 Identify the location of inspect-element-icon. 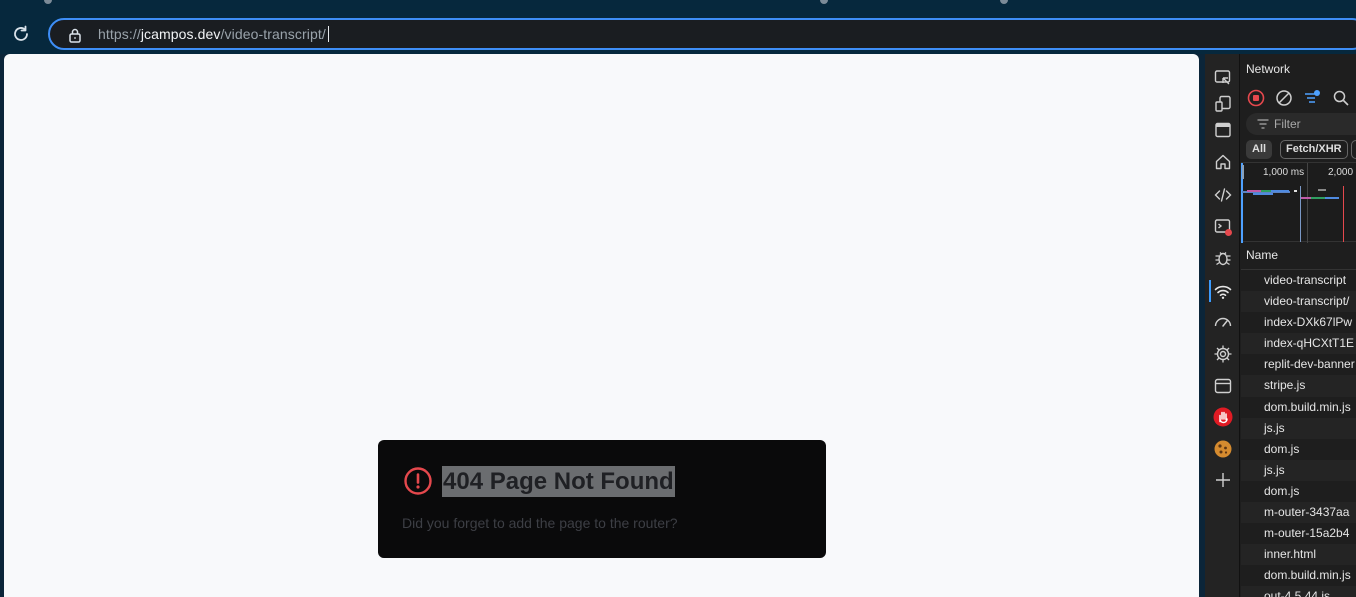
(1223, 78).